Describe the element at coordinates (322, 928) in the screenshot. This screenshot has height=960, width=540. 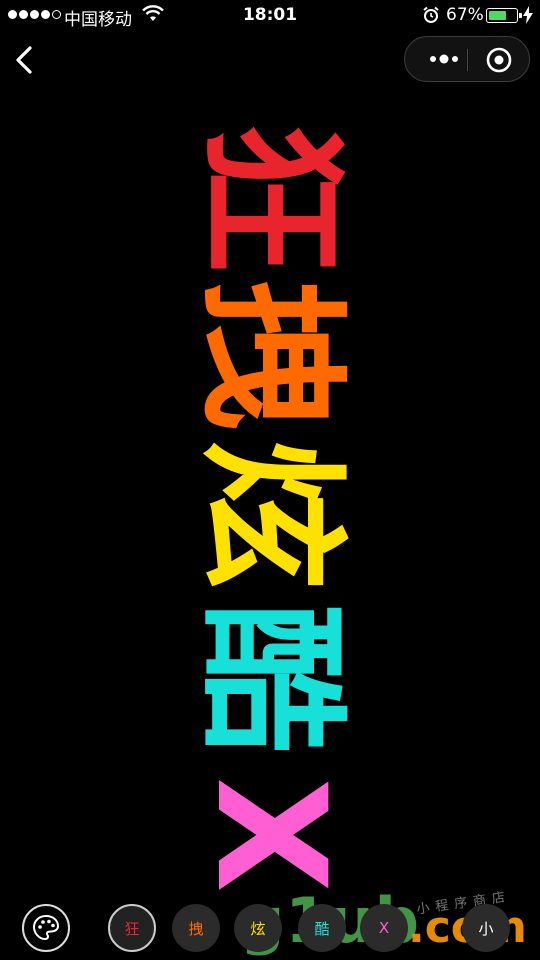
I see `char-chip-button: 酷` at that location.